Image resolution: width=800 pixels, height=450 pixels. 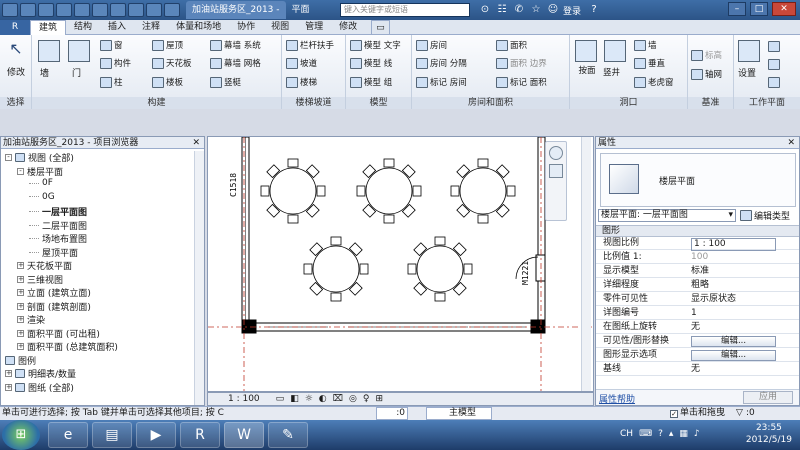 What do you see at coordinates (749, 51) in the screenshot?
I see `set-workplane-icon` at bounding box center [749, 51].